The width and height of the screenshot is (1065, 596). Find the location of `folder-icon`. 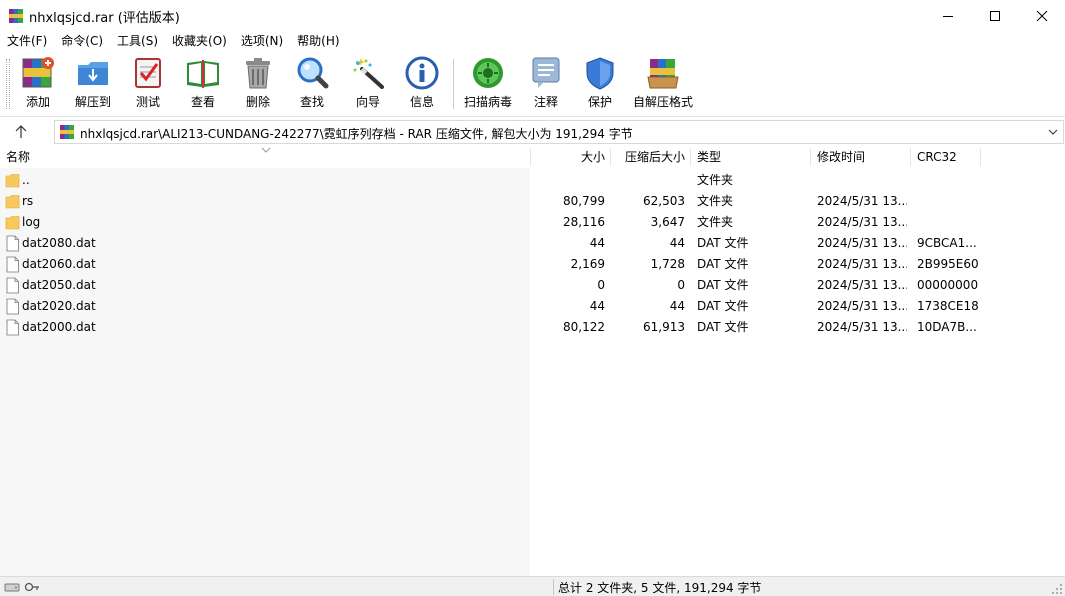

folder-icon is located at coordinates (12, 202).